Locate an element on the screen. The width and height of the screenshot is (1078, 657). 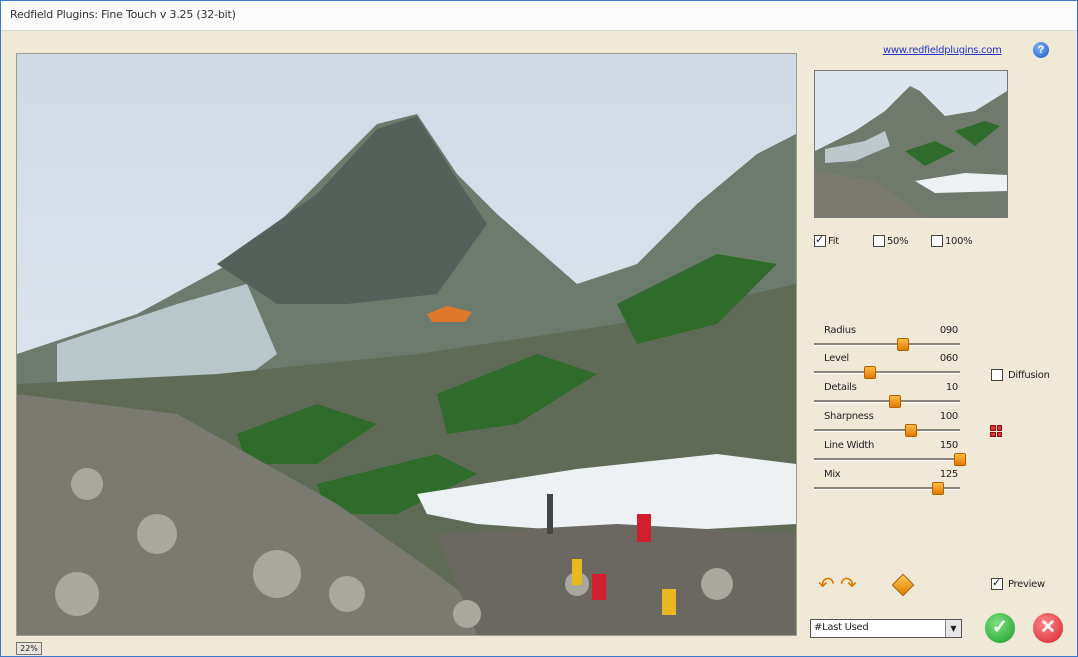
zoom-50-label: 50% is located at coordinates (898, 241).